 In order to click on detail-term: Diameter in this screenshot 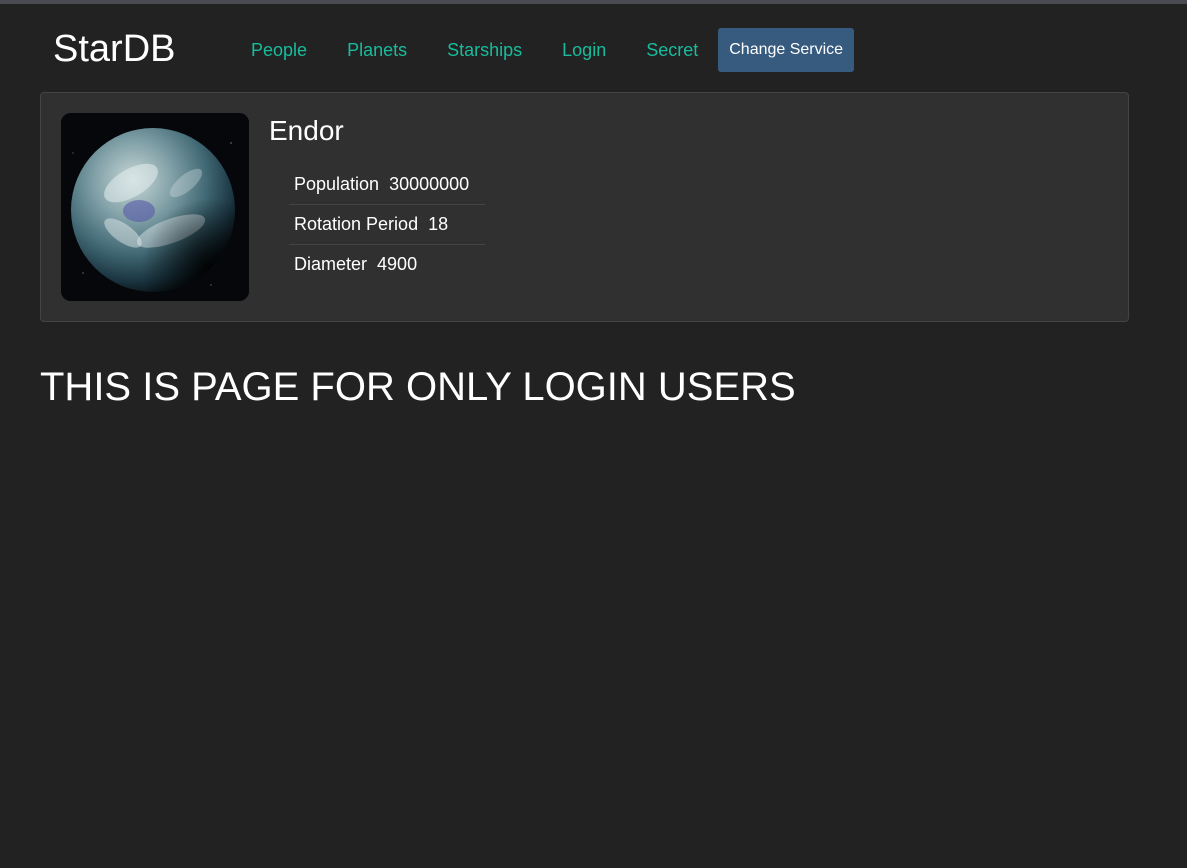, I will do `click(331, 264)`.